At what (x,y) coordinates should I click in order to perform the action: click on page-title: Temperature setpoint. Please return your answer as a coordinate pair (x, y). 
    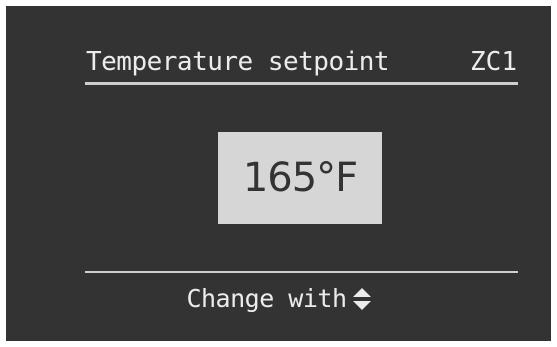
    Looking at the image, I should click on (238, 62).